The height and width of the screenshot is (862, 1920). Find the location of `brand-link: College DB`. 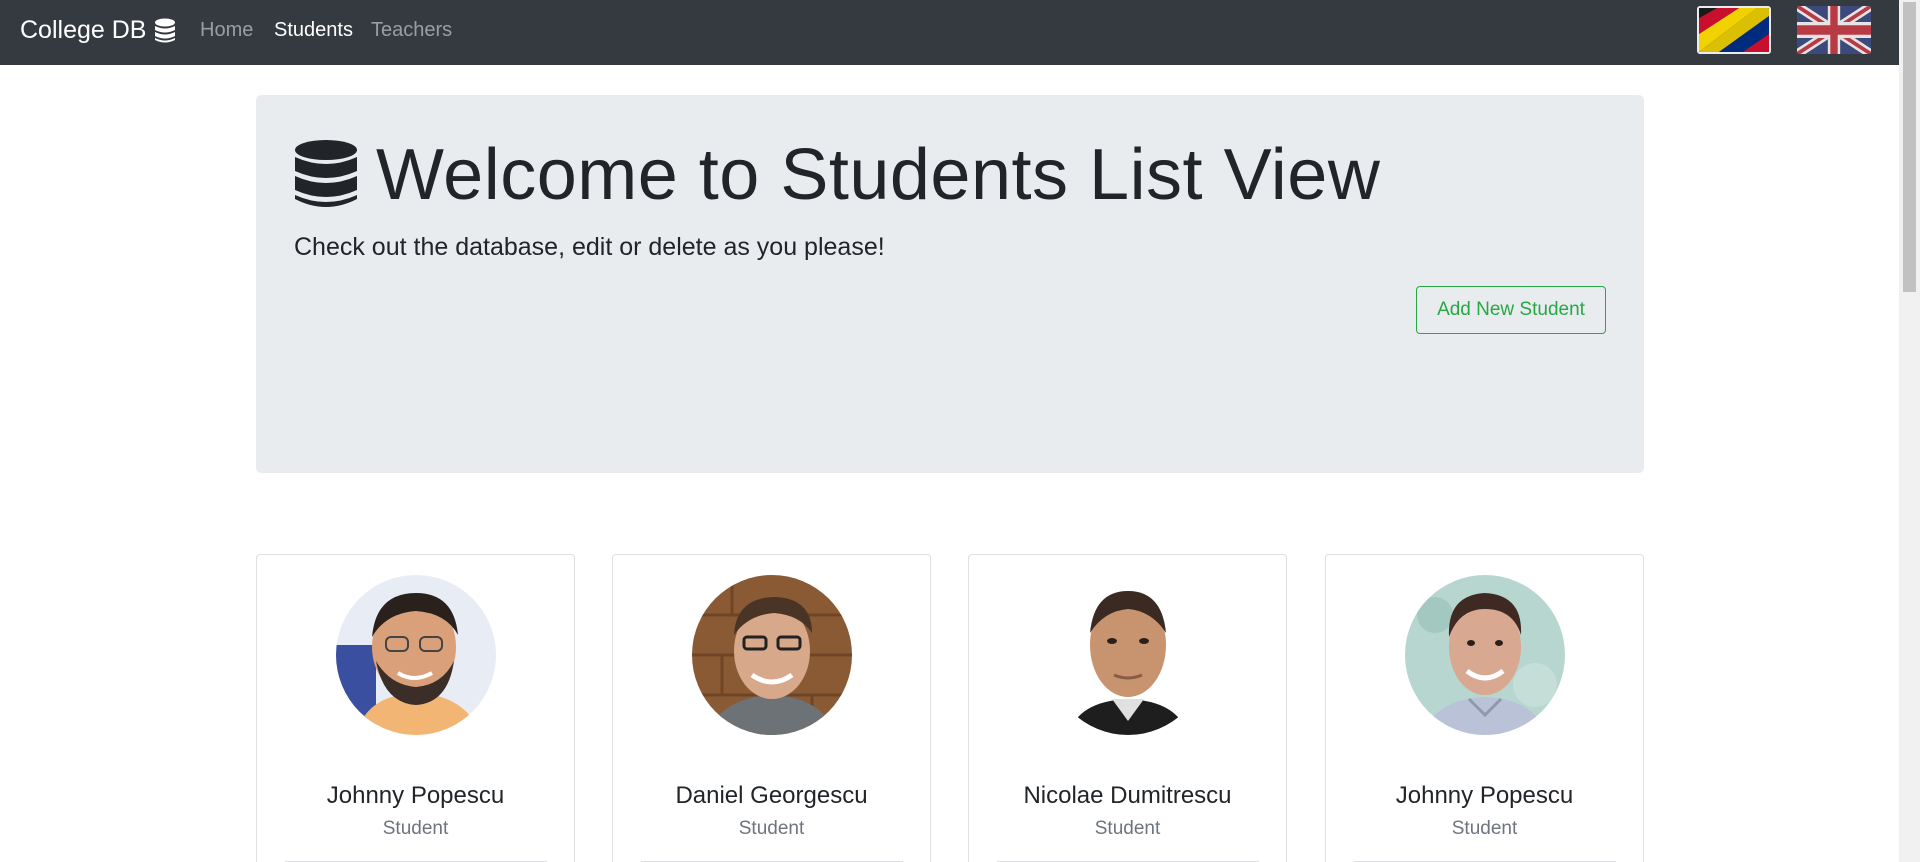

brand-link: College DB is located at coordinates (98, 30).